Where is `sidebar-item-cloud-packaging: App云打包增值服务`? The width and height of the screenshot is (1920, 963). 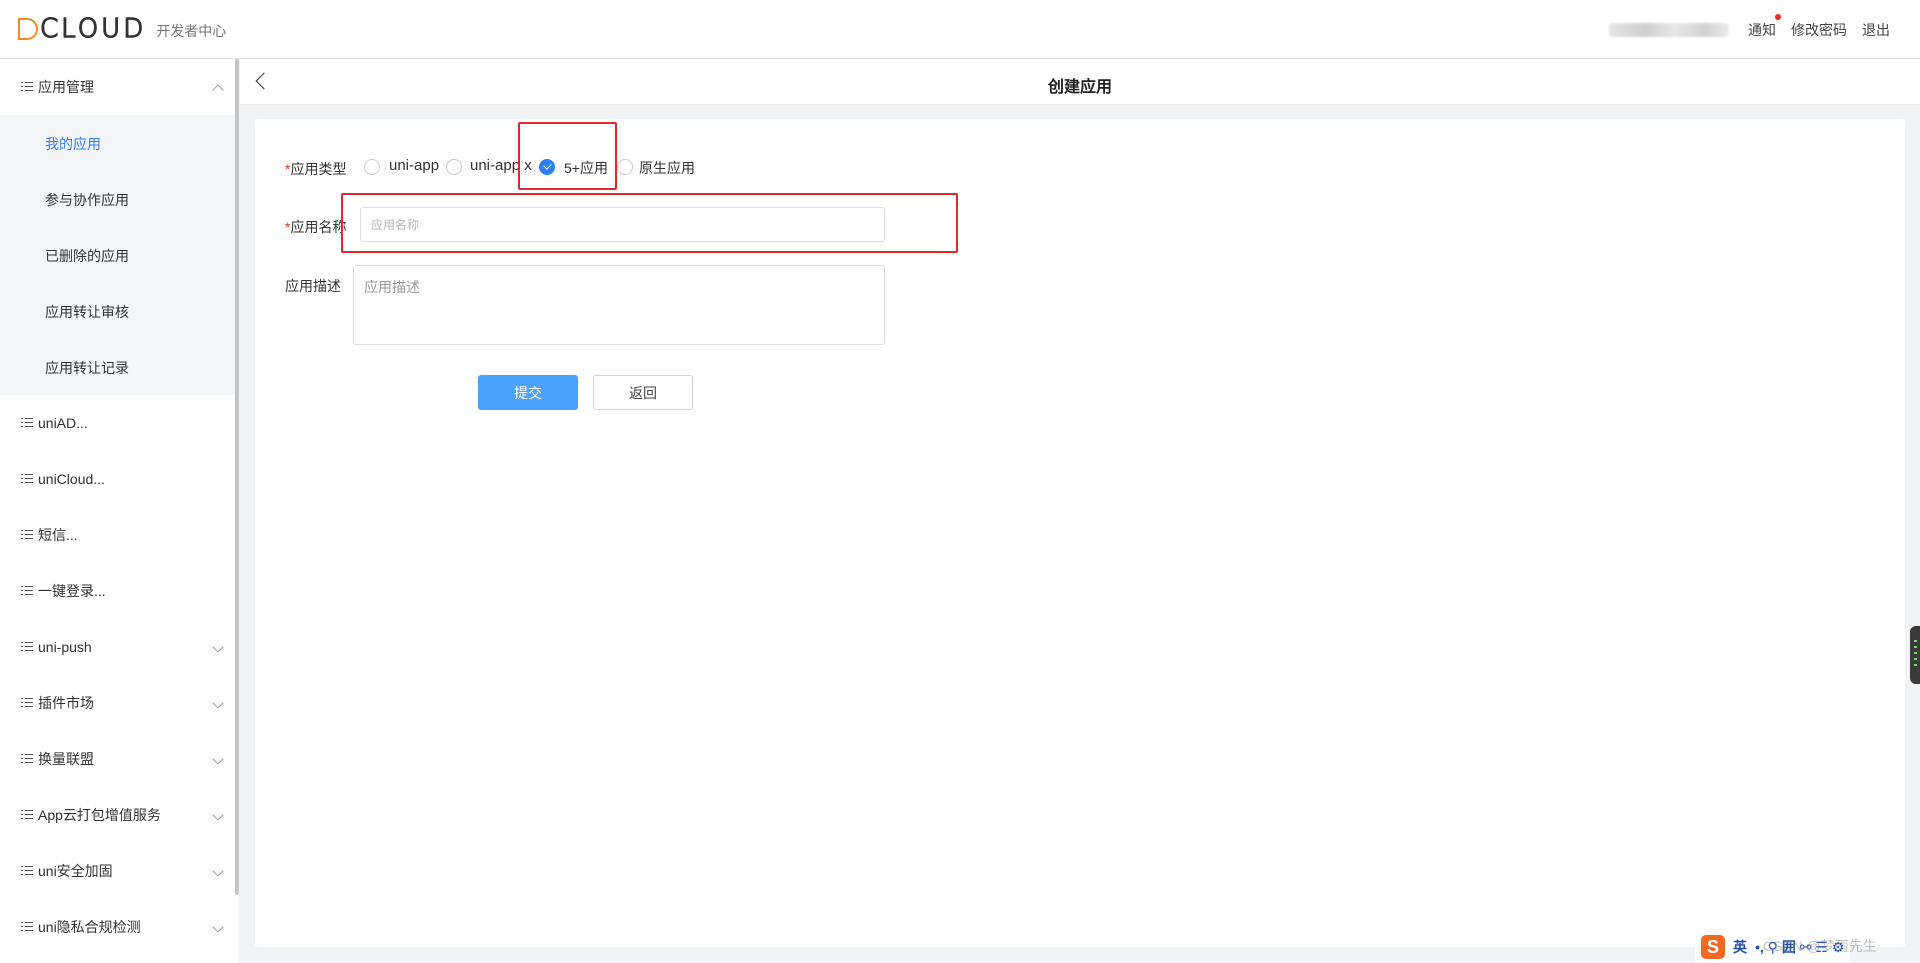 sidebar-item-cloud-packaging: App云打包增值服务 is located at coordinates (117, 815).